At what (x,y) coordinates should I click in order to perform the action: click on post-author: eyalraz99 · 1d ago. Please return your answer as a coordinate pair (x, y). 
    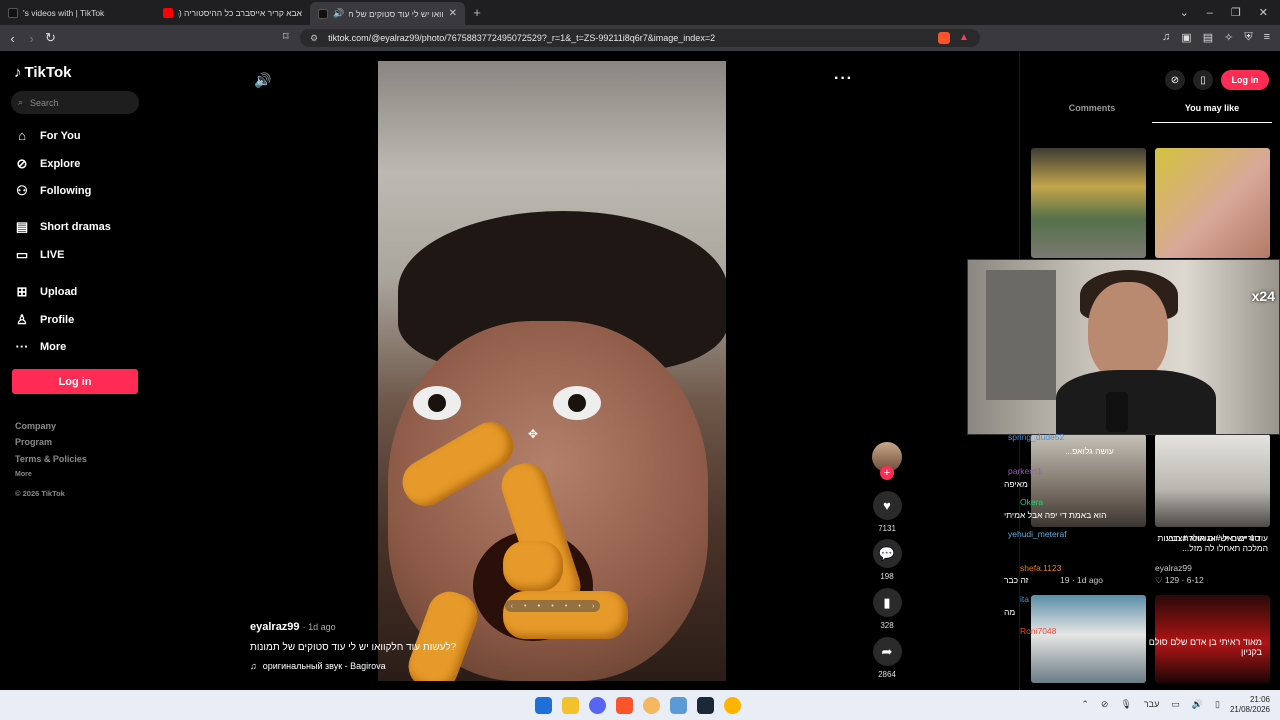
    Looking at the image, I should click on (293, 627).